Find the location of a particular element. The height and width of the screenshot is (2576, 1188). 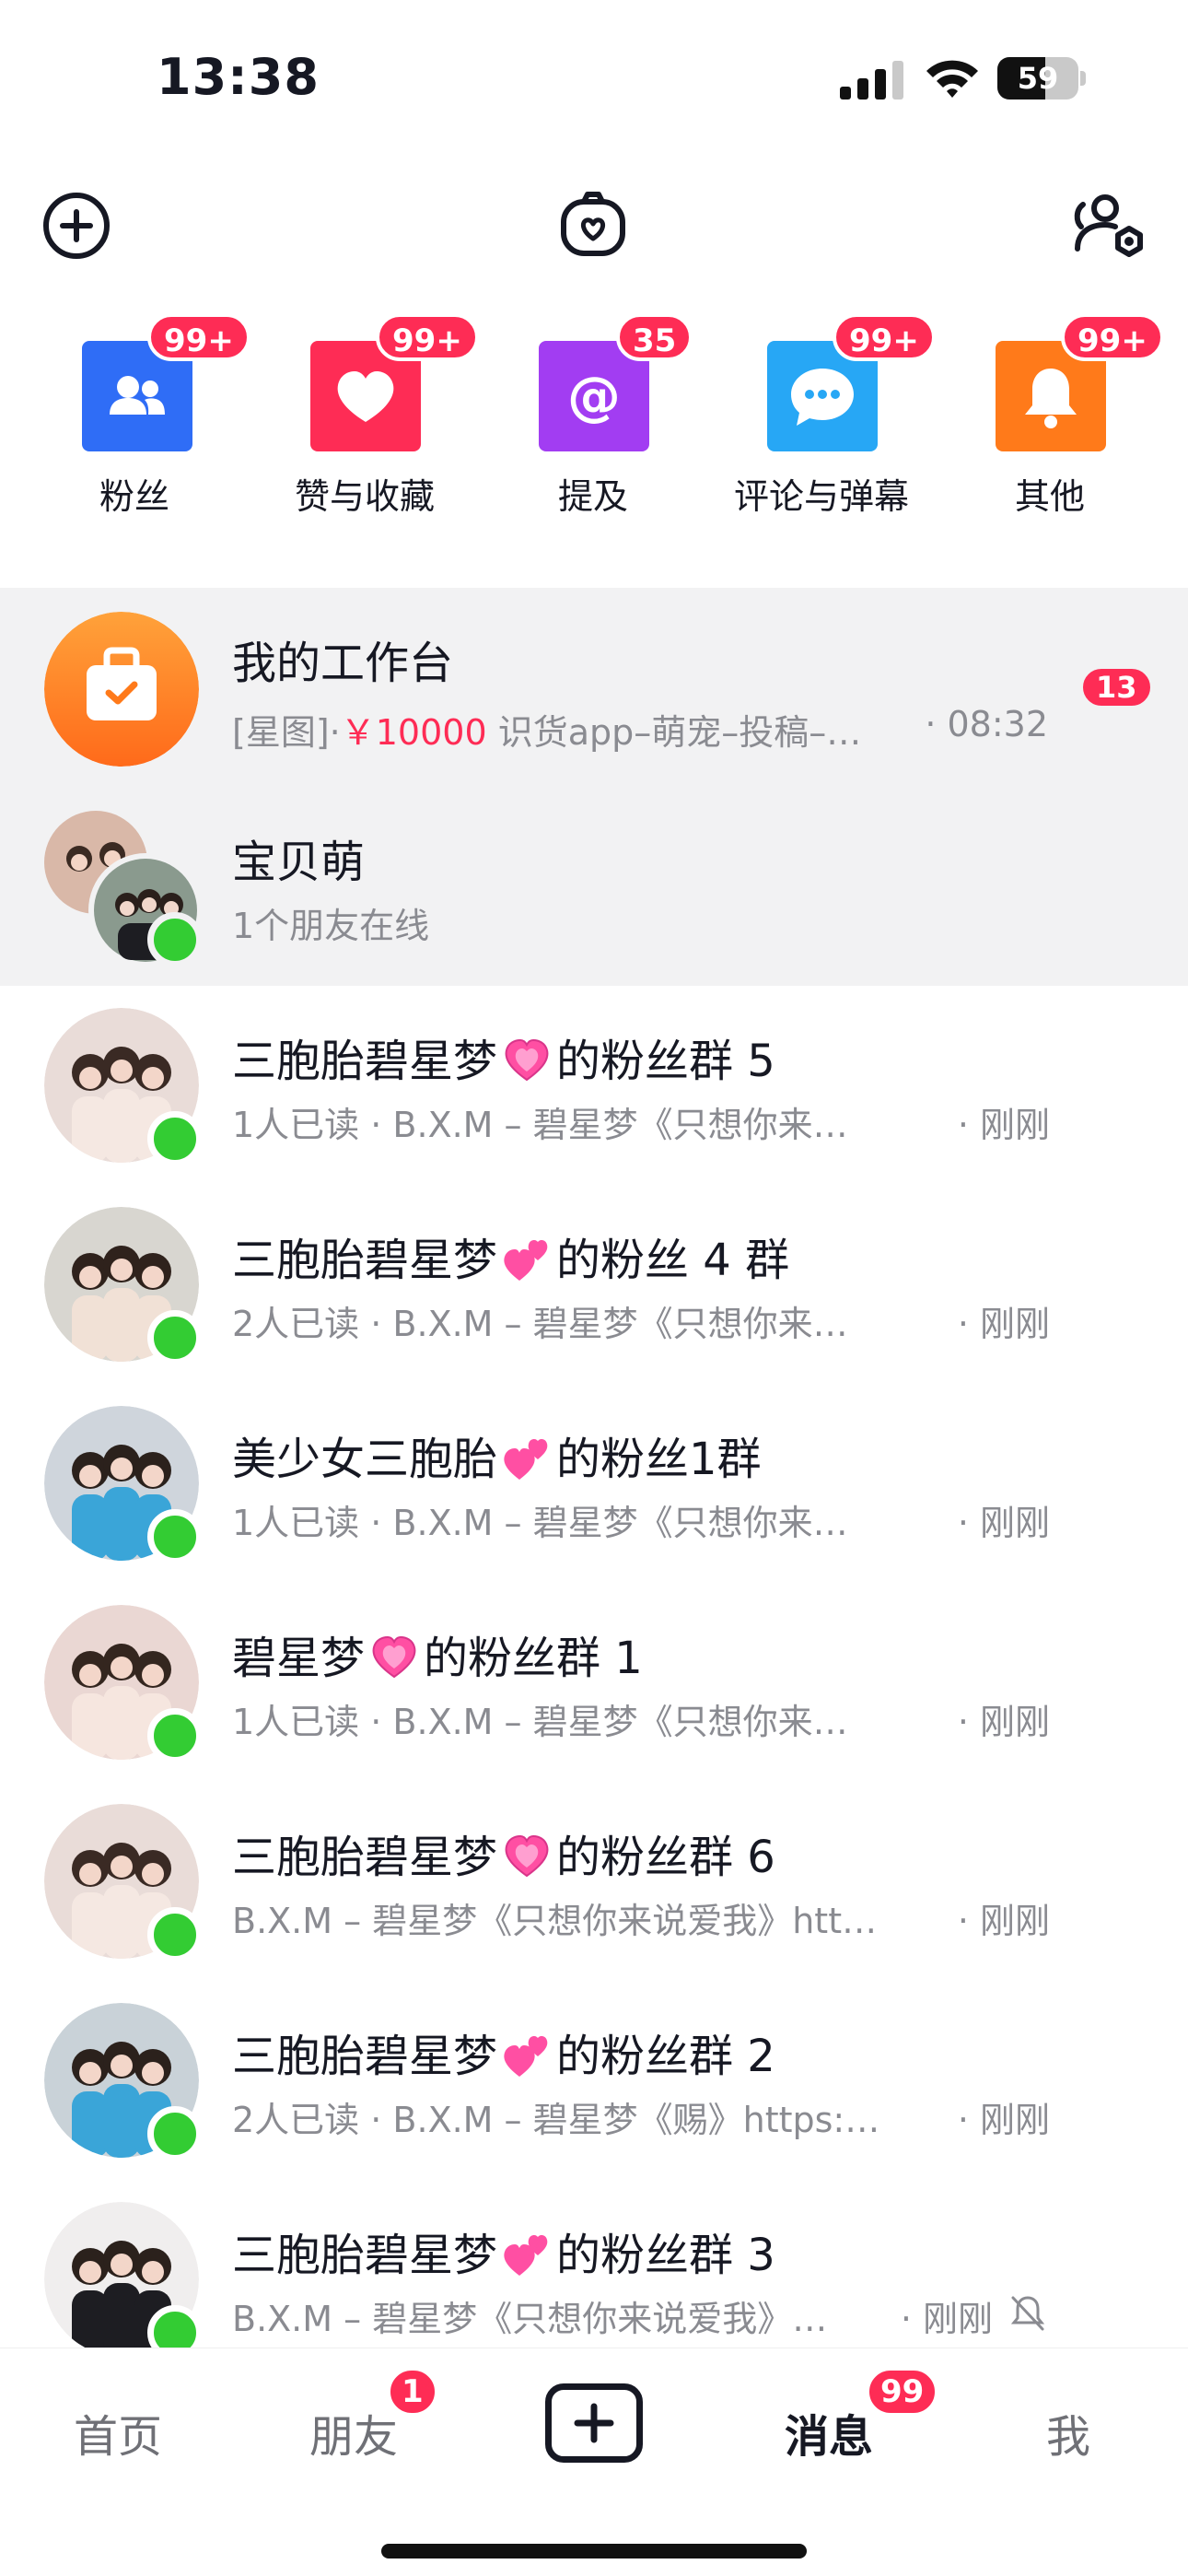

create-button is located at coordinates (594, 2423).